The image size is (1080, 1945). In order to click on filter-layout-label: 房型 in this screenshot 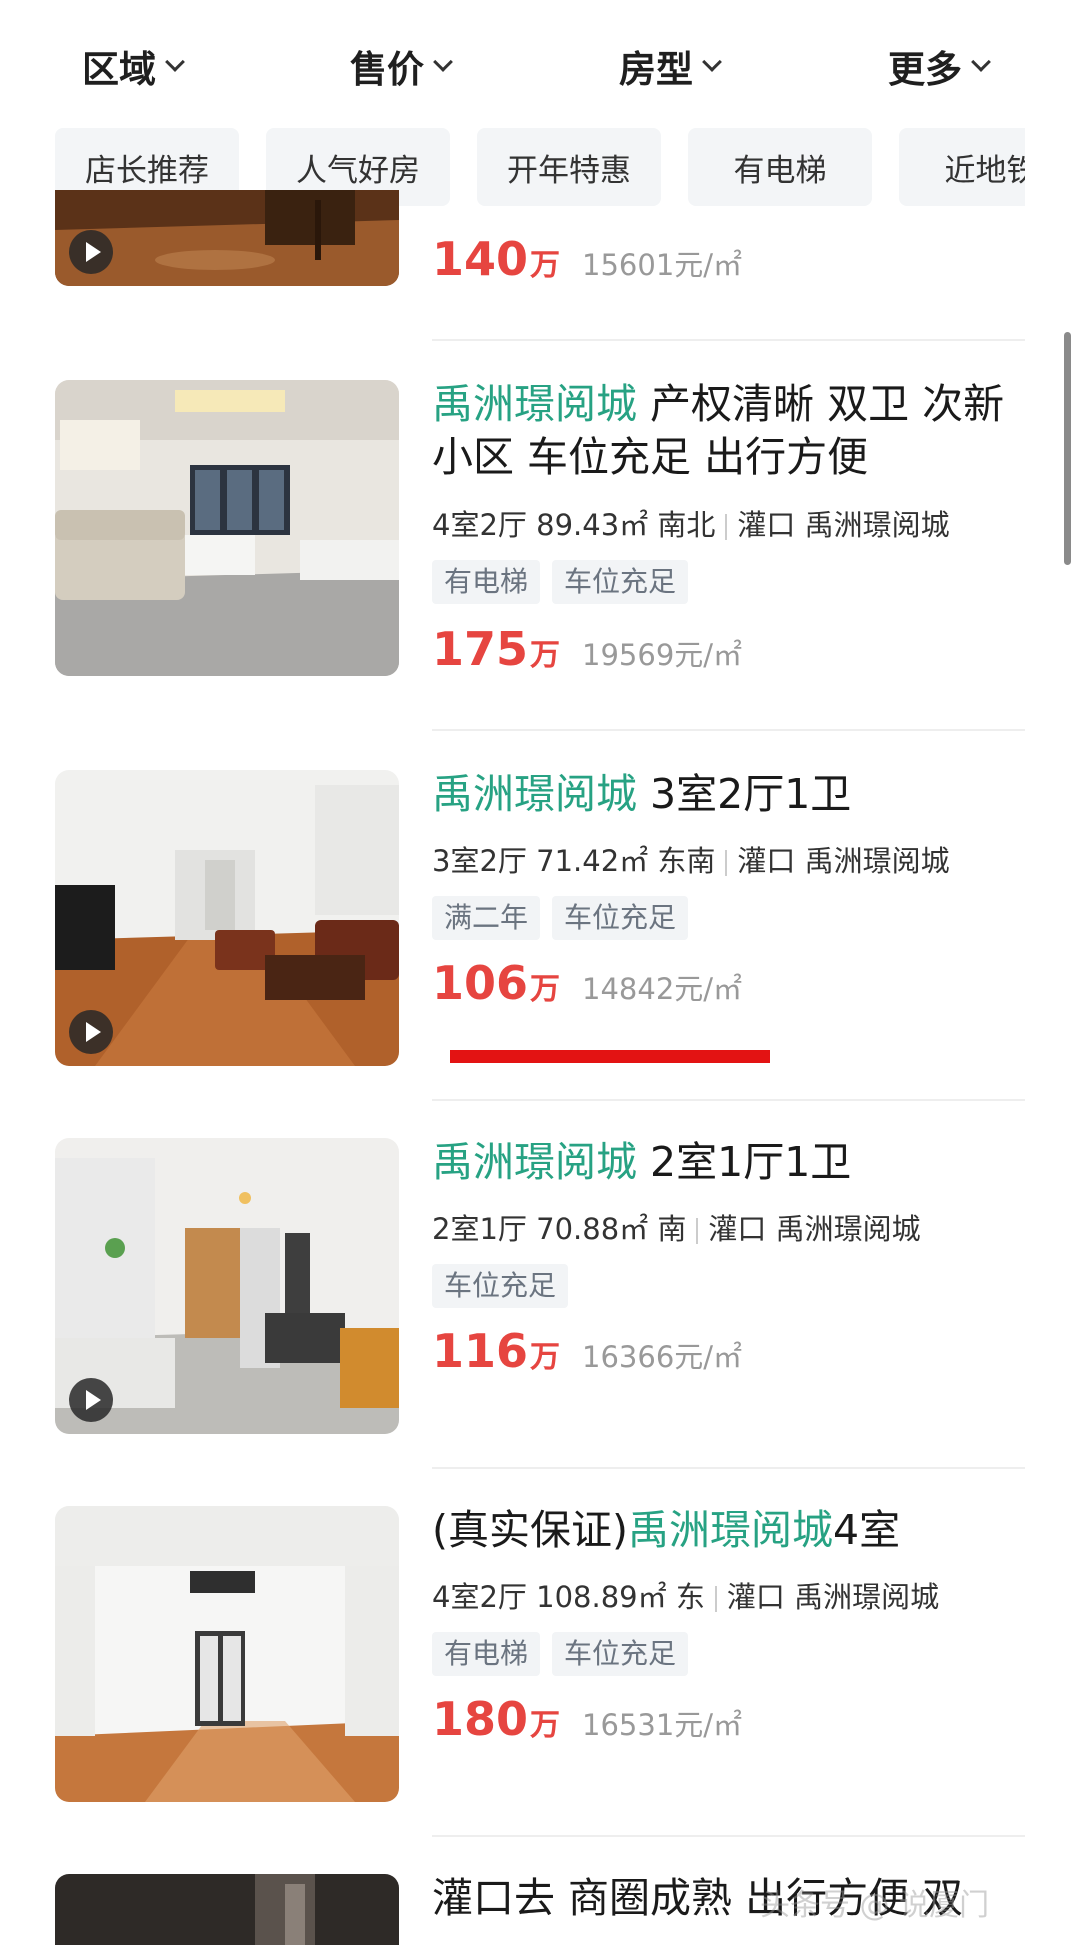, I will do `click(656, 69)`.